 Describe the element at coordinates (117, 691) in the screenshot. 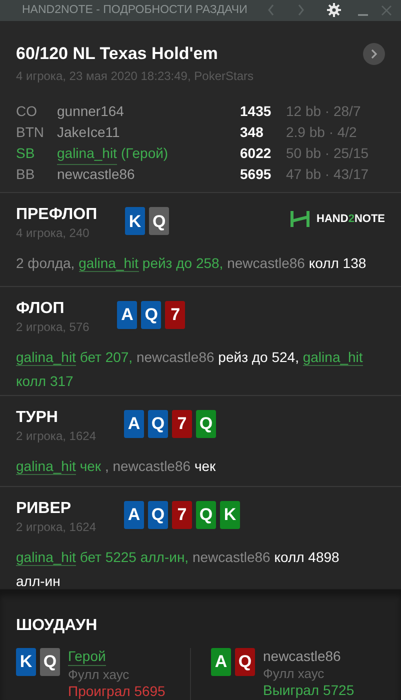

I see `result-text: Проиграл 5695` at that location.